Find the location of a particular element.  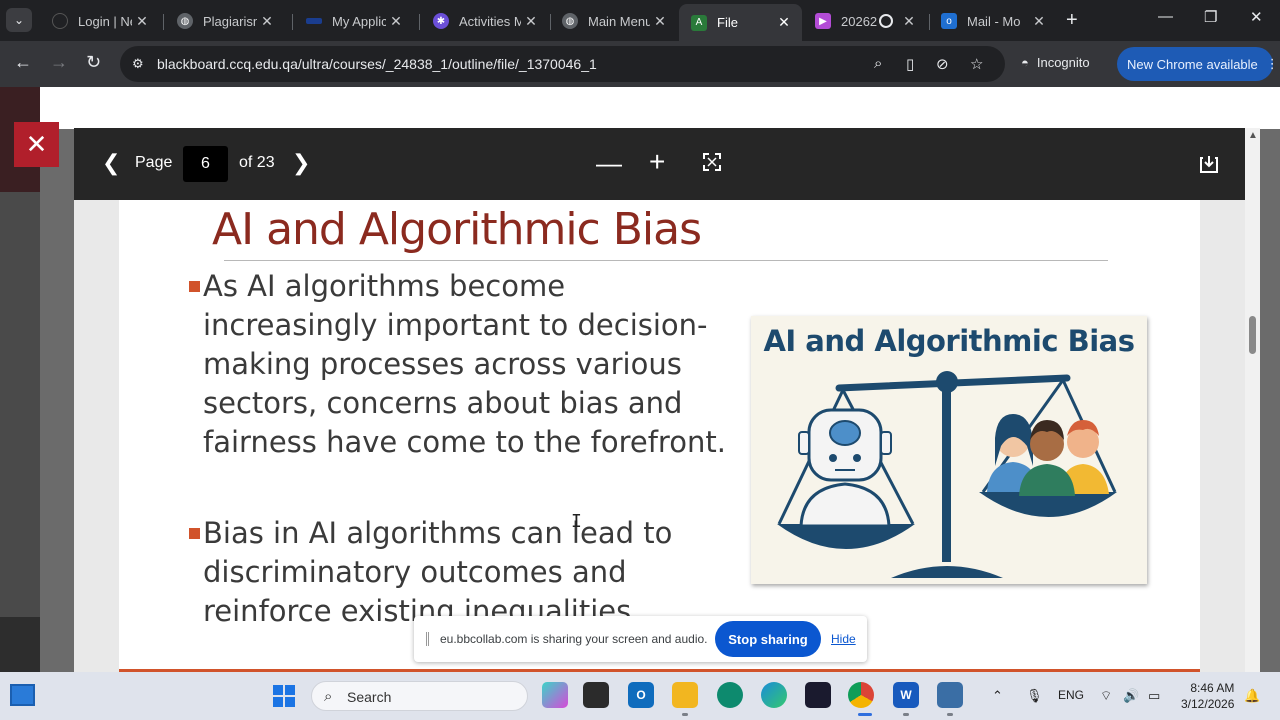

app-icon: ✱ is located at coordinates (441, 21).